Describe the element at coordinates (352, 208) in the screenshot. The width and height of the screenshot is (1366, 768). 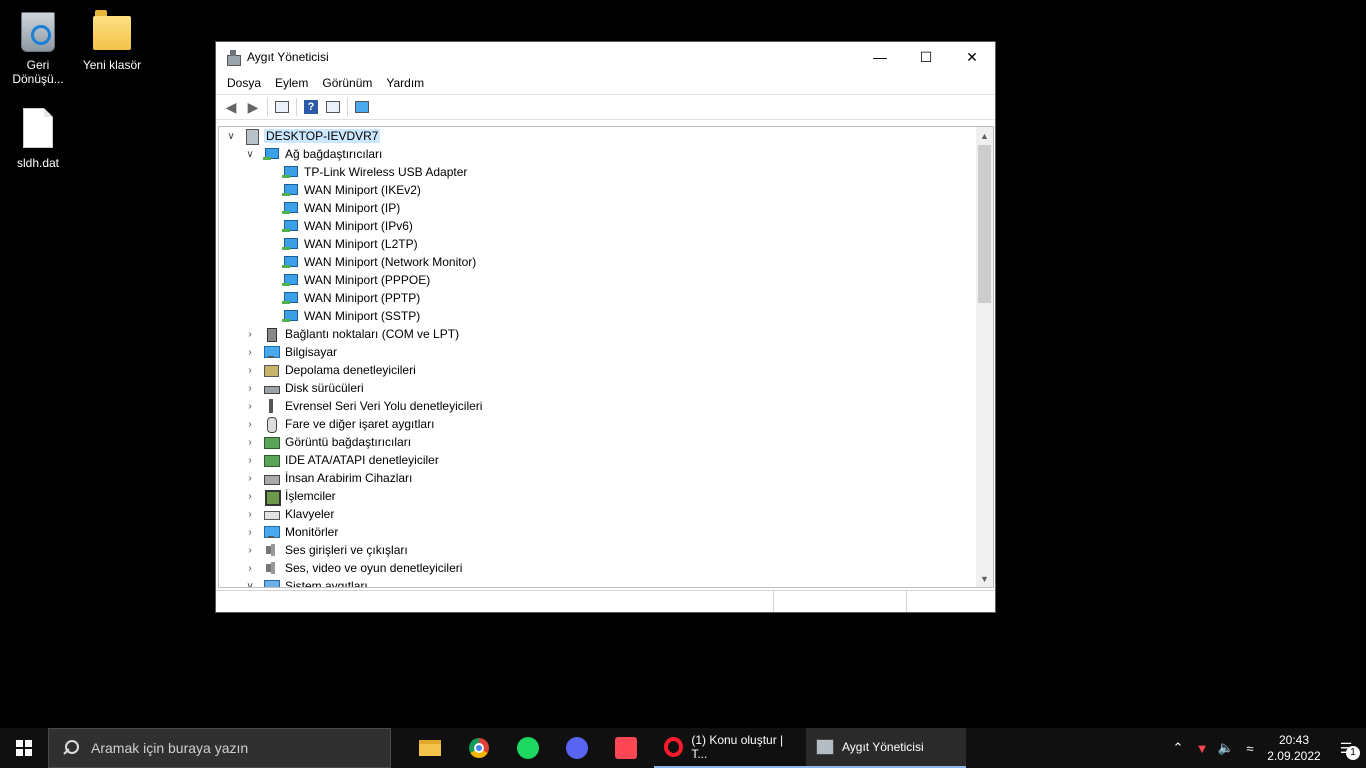
I see `tree-item-label: WAN Miniport (IP)` at that location.